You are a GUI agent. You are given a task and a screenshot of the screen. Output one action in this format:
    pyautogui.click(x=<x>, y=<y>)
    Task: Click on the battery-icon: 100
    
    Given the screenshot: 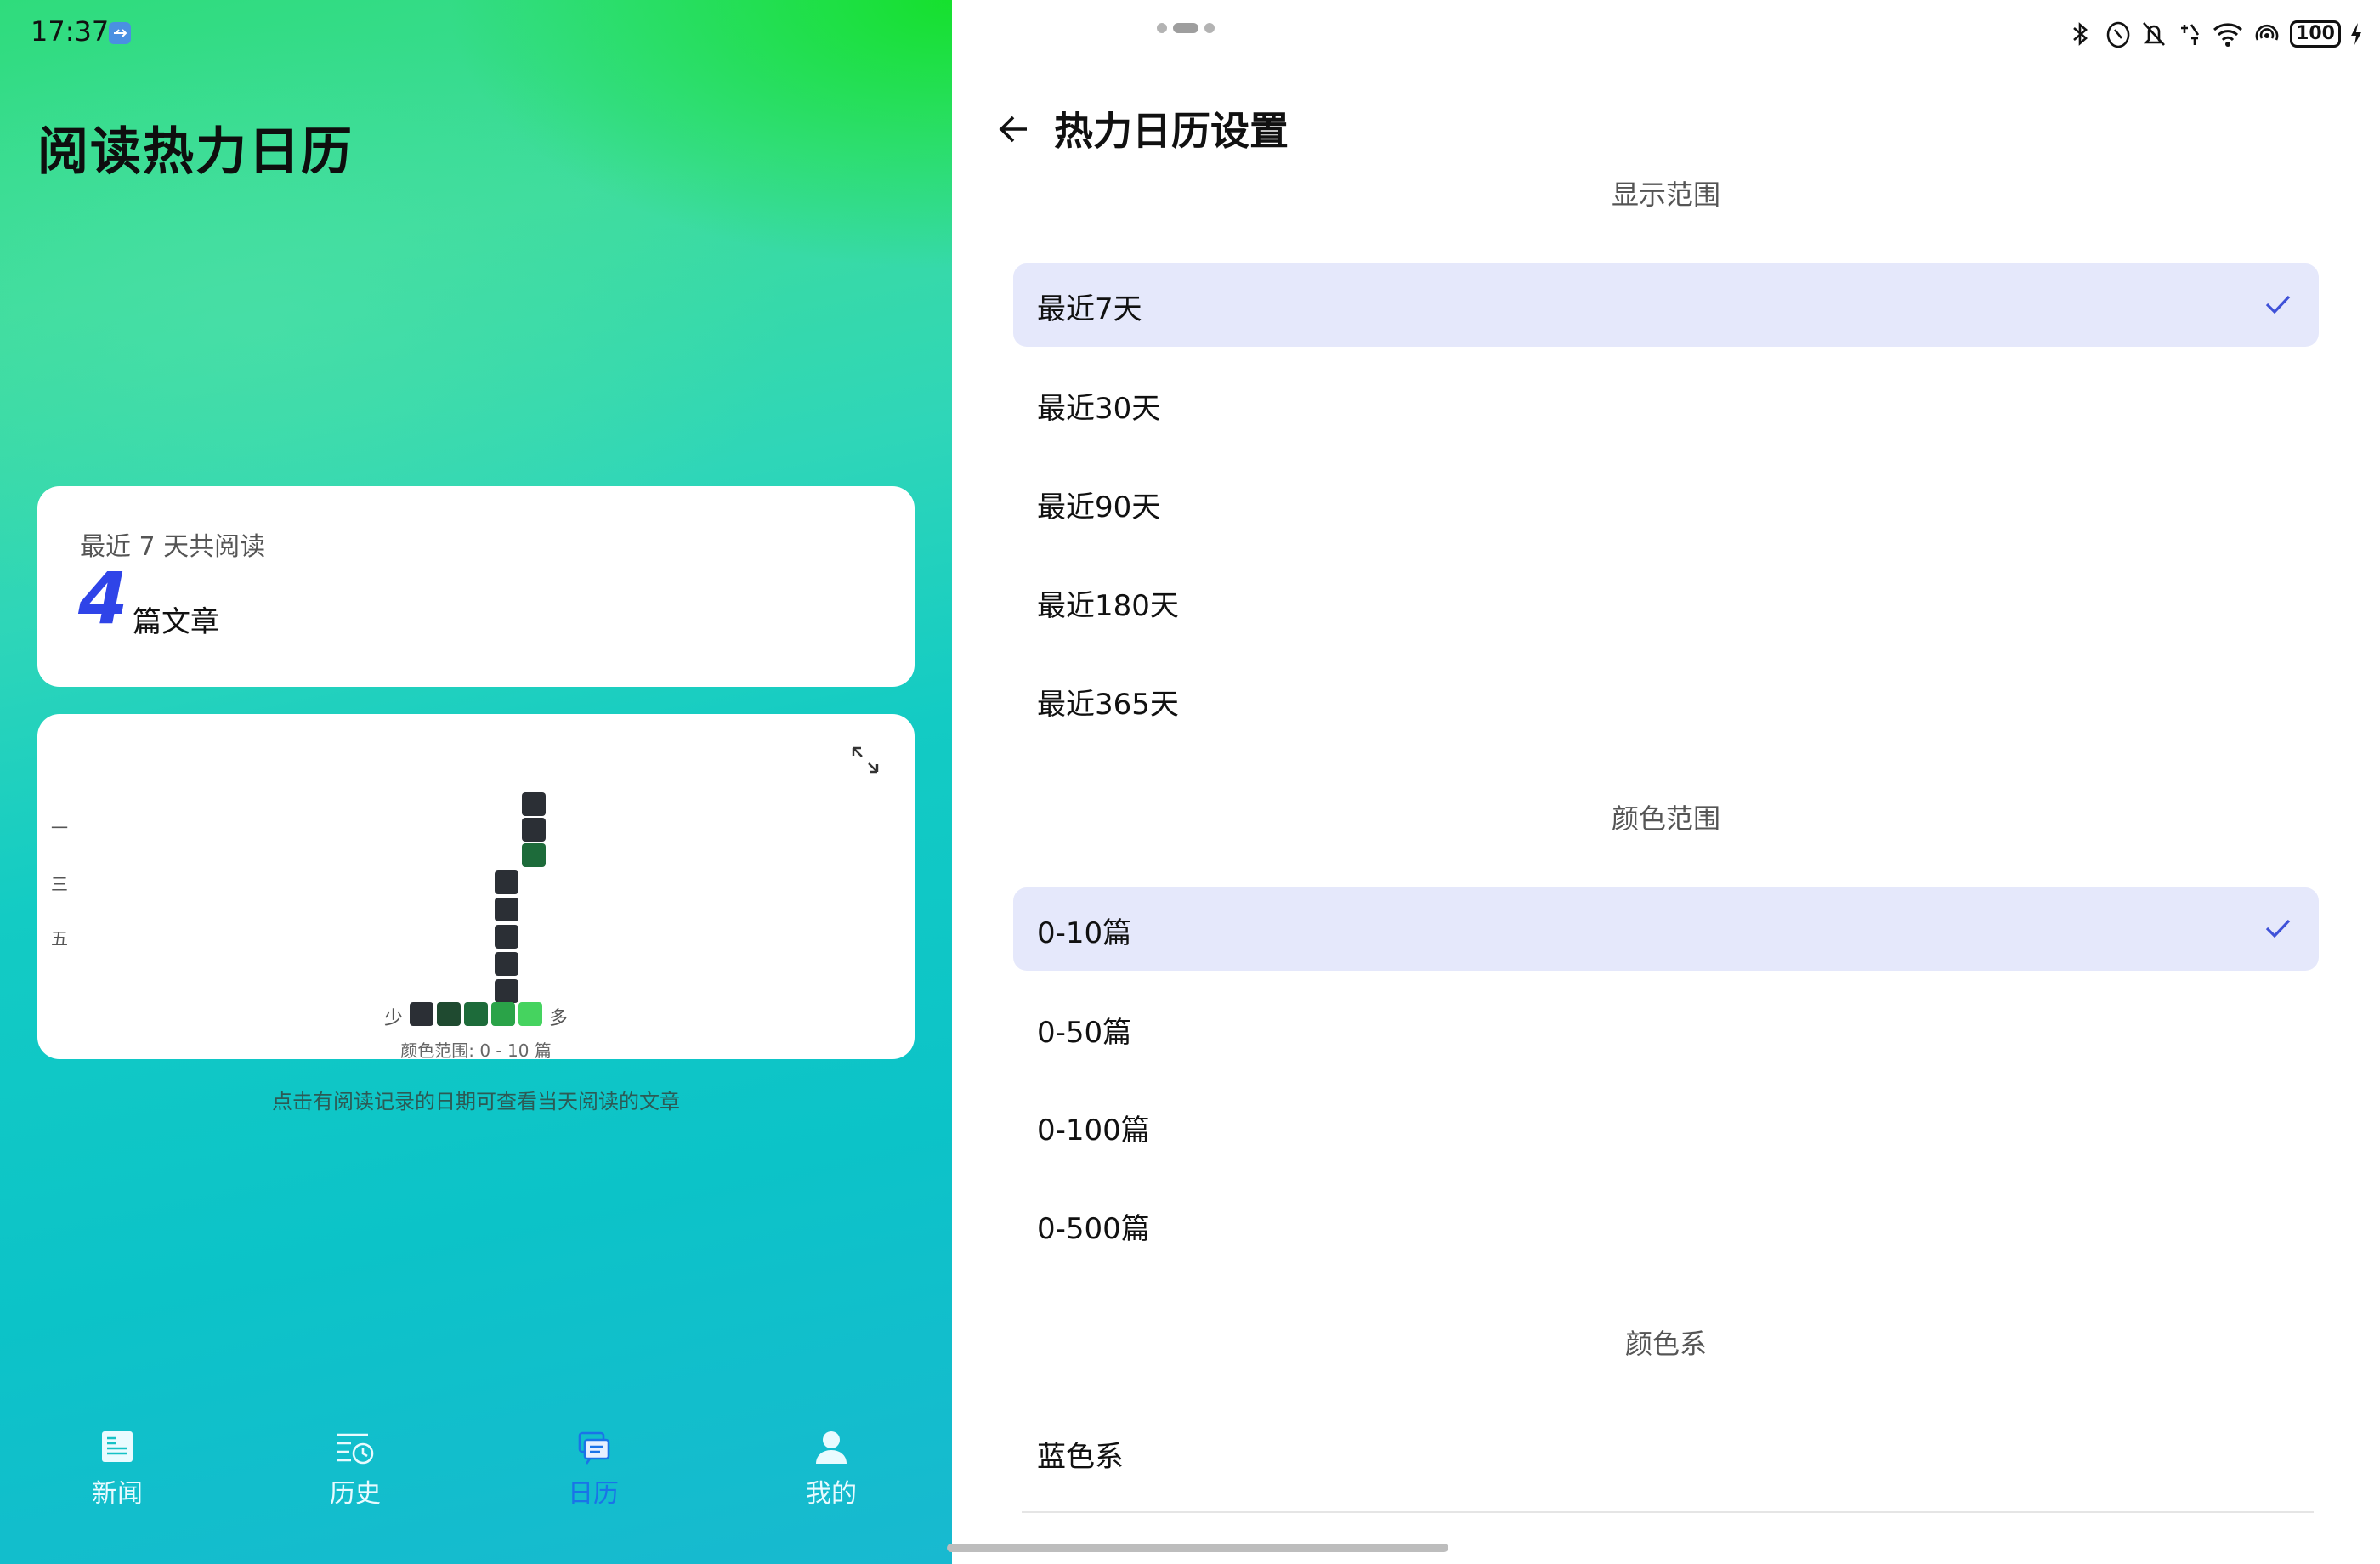 What is the action you would take?
    pyautogui.click(x=2315, y=34)
    